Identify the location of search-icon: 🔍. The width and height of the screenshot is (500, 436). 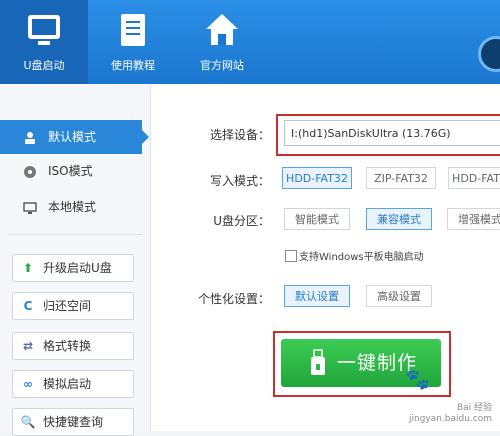
(28, 422).